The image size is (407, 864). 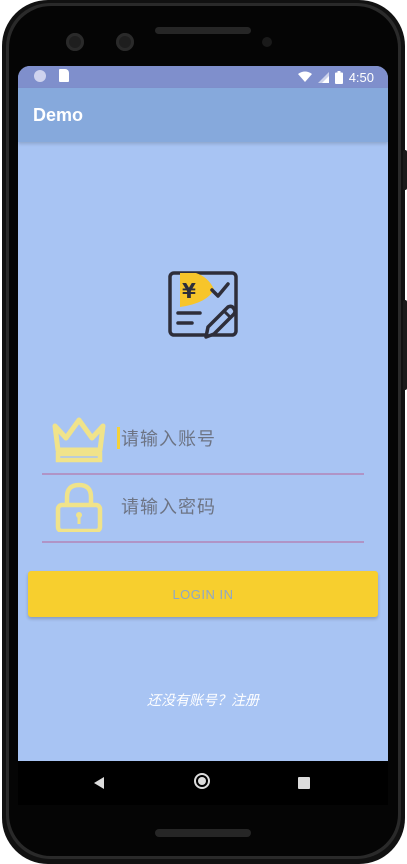 I want to click on crown-icon, so click(x=79, y=440).